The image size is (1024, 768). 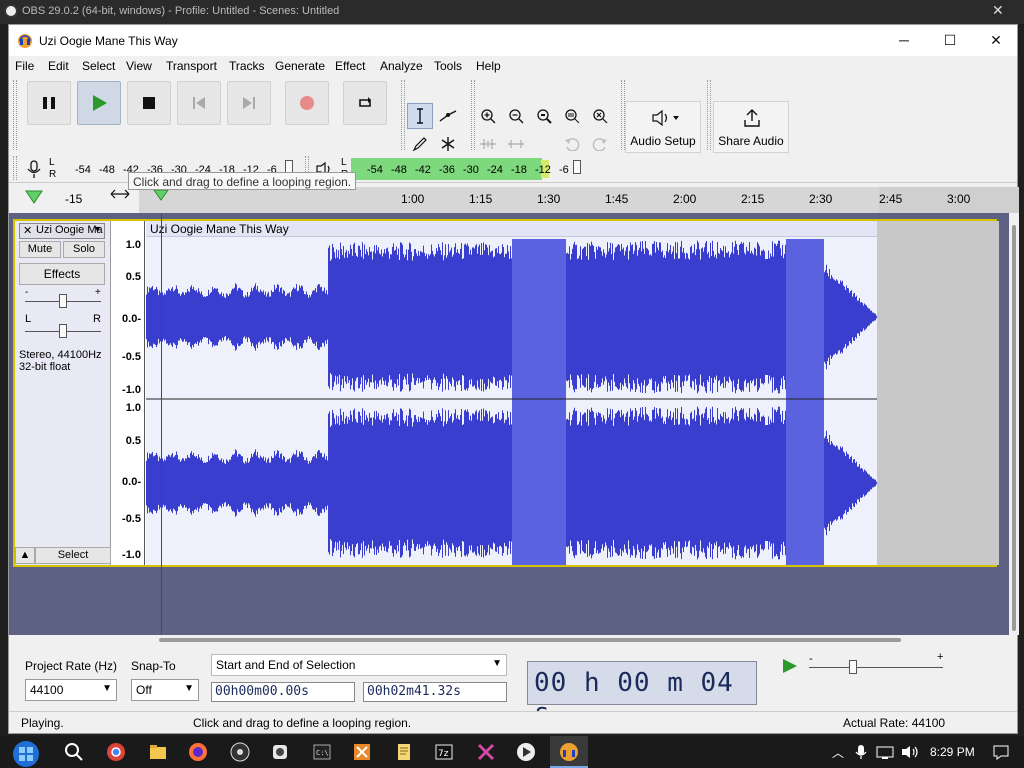 I want to click on zoom-toggle-button, so click(x=600, y=116).